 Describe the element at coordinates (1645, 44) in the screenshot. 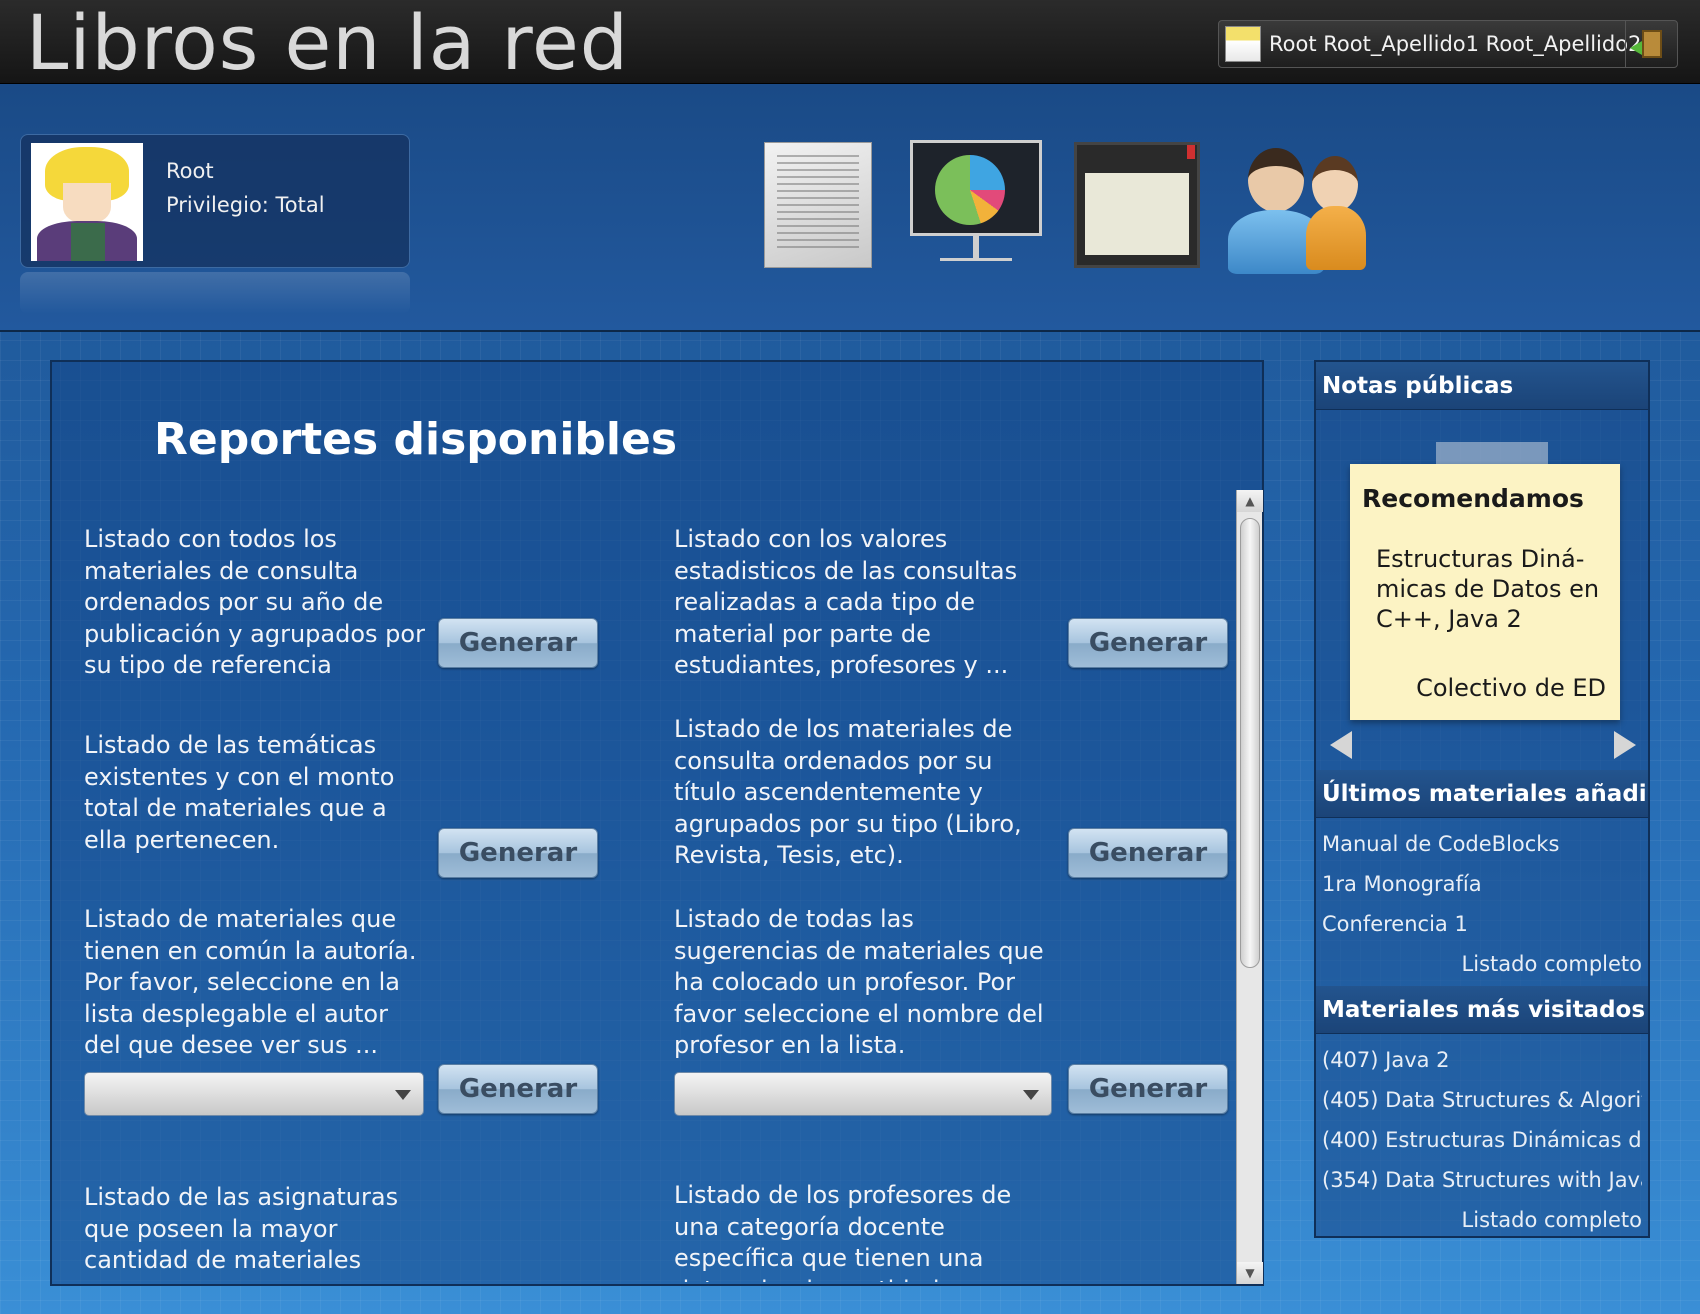

I see `logout-door-icon` at that location.